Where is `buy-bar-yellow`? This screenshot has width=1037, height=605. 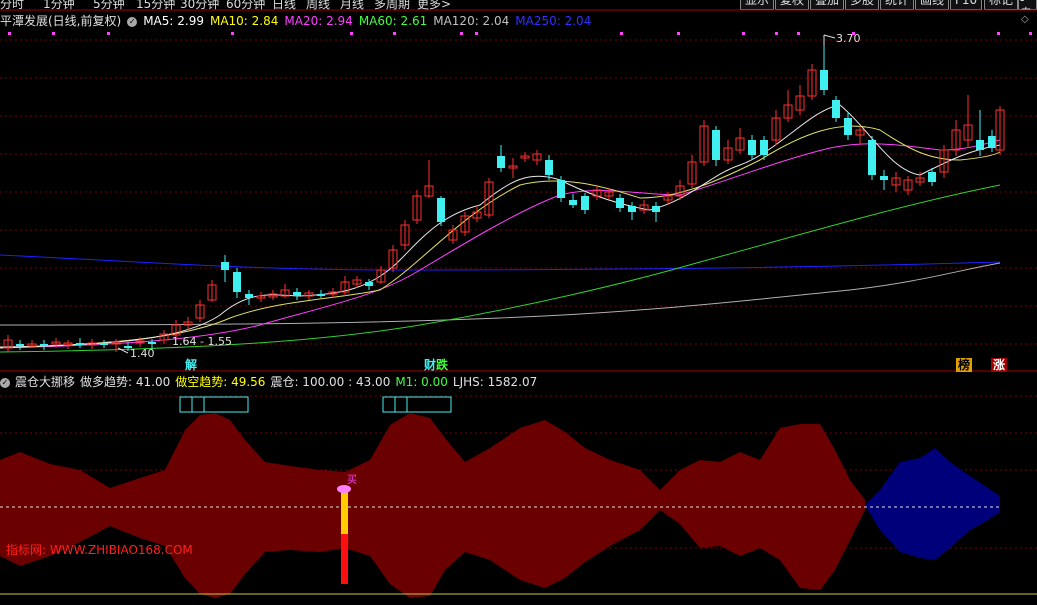
buy-bar-yellow is located at coordinates (344, 513).